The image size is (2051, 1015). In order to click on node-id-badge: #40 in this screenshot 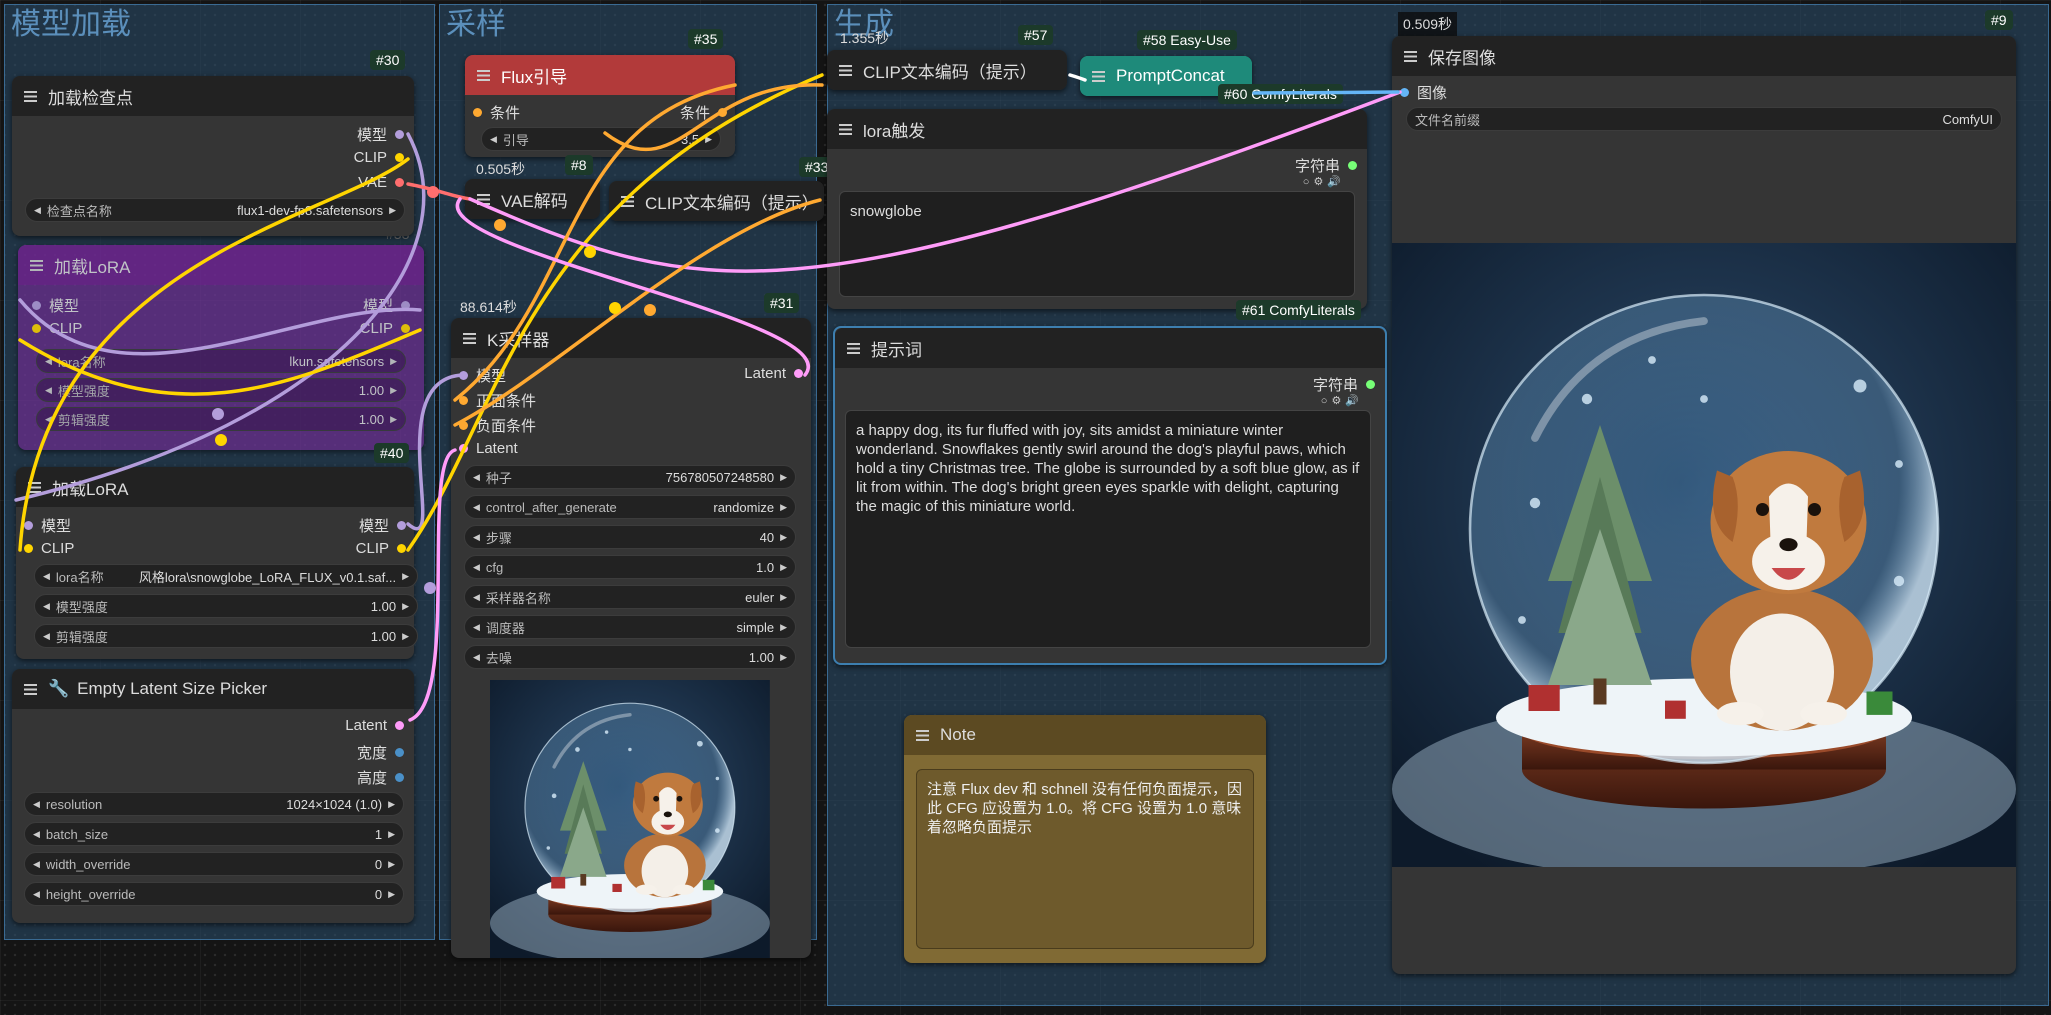, I will do `click(392, 453)`.